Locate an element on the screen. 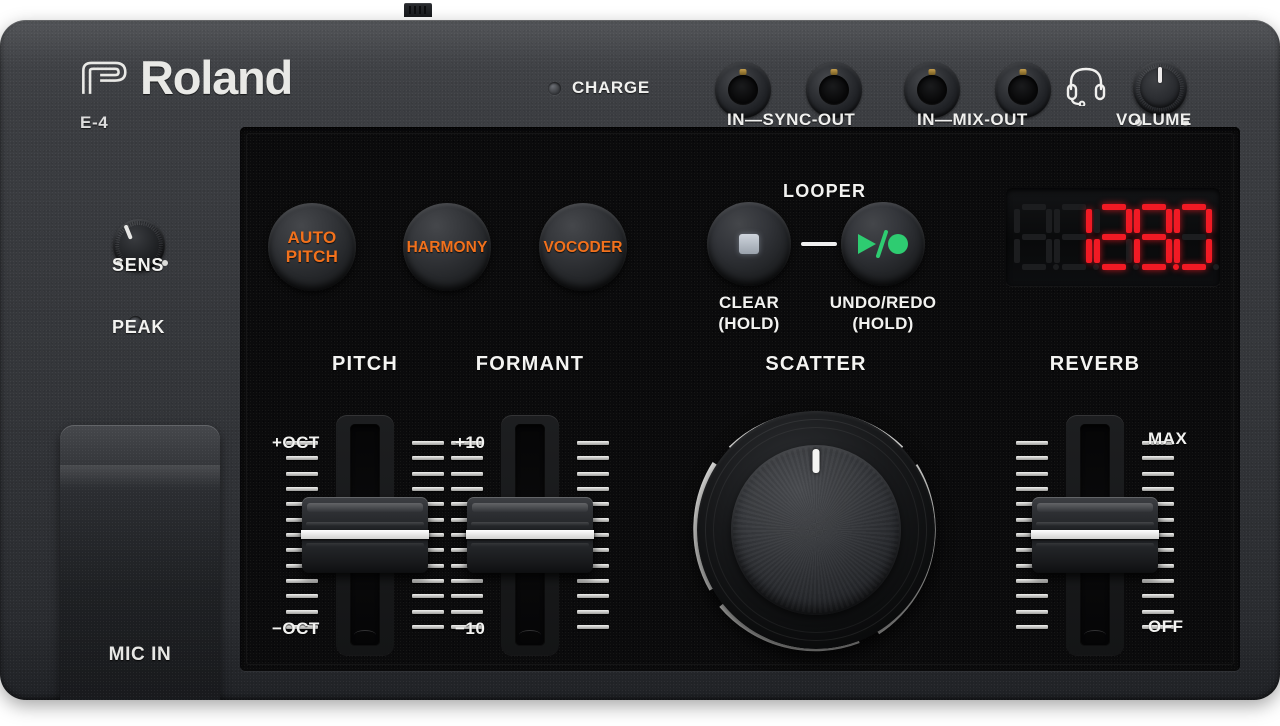 Image resolution: width=1280 pixels, height=726 pixels. charge-label: CHARGE is located at coordinates (611, 87).